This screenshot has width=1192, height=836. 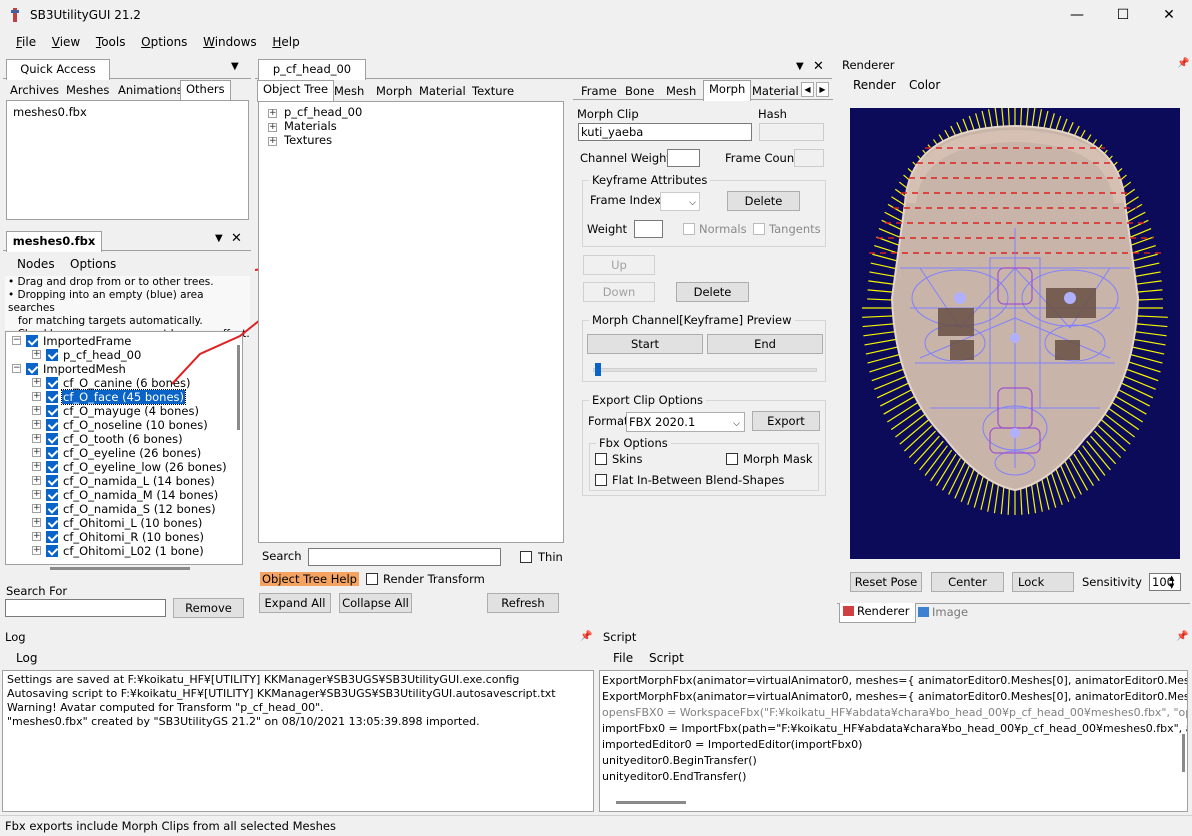 What do you see at coordinates (601, 459) in the screenshot?
I see `skins-checkbox` at bounding box center [601, 459].